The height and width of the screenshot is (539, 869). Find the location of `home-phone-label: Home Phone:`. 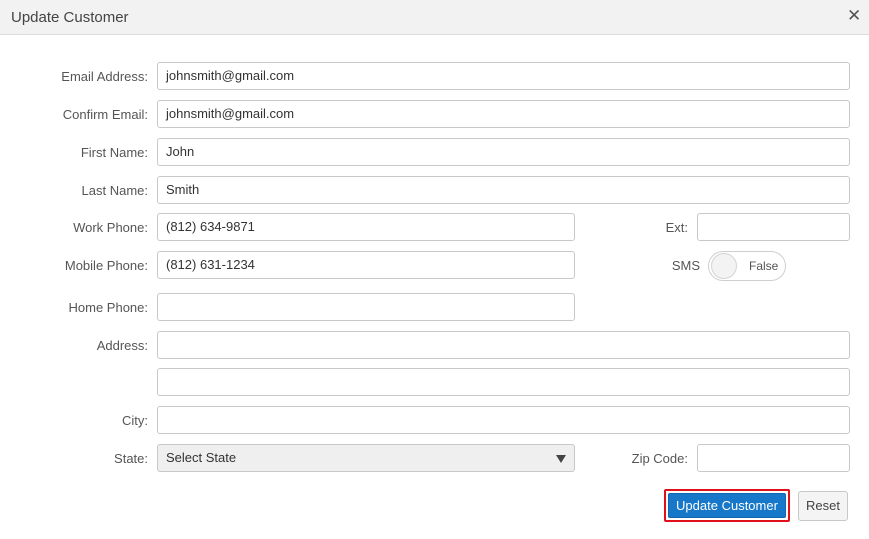

home-phone-label: Home Phone: is located at coordinates (108, 307).